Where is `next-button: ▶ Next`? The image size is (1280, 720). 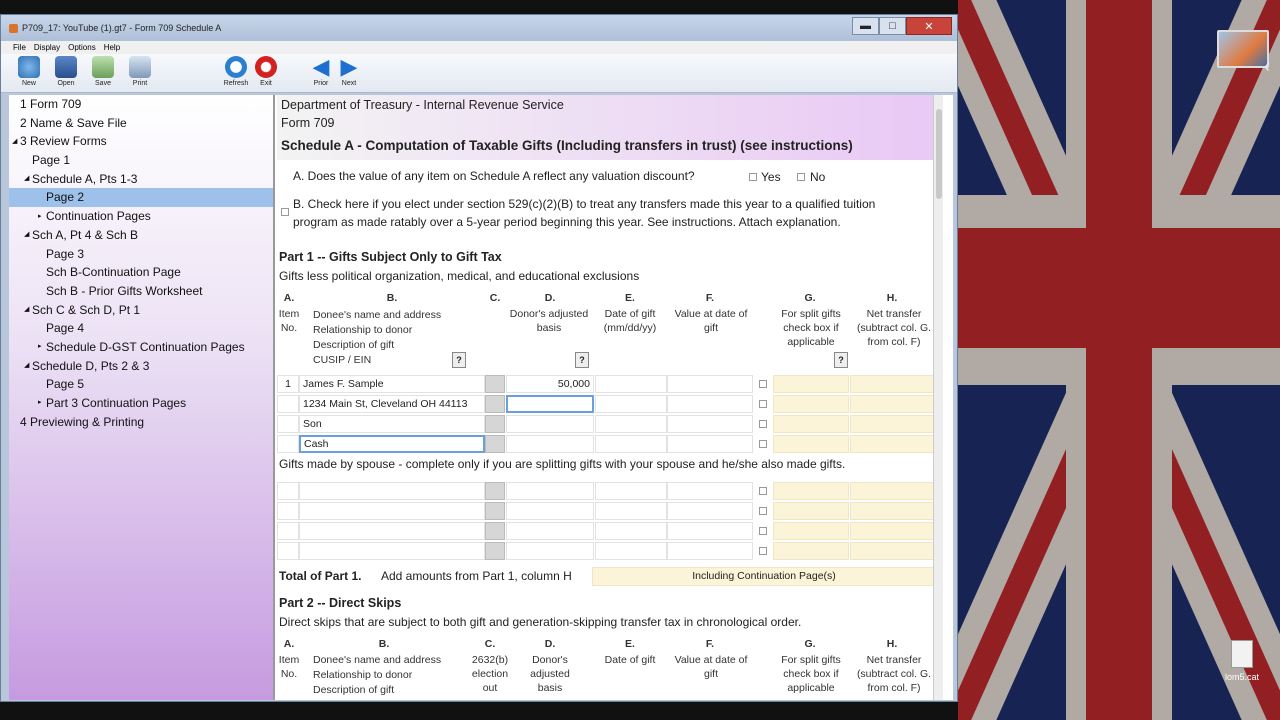
next-button: ▶ Next is located at coordinates (349, 72).